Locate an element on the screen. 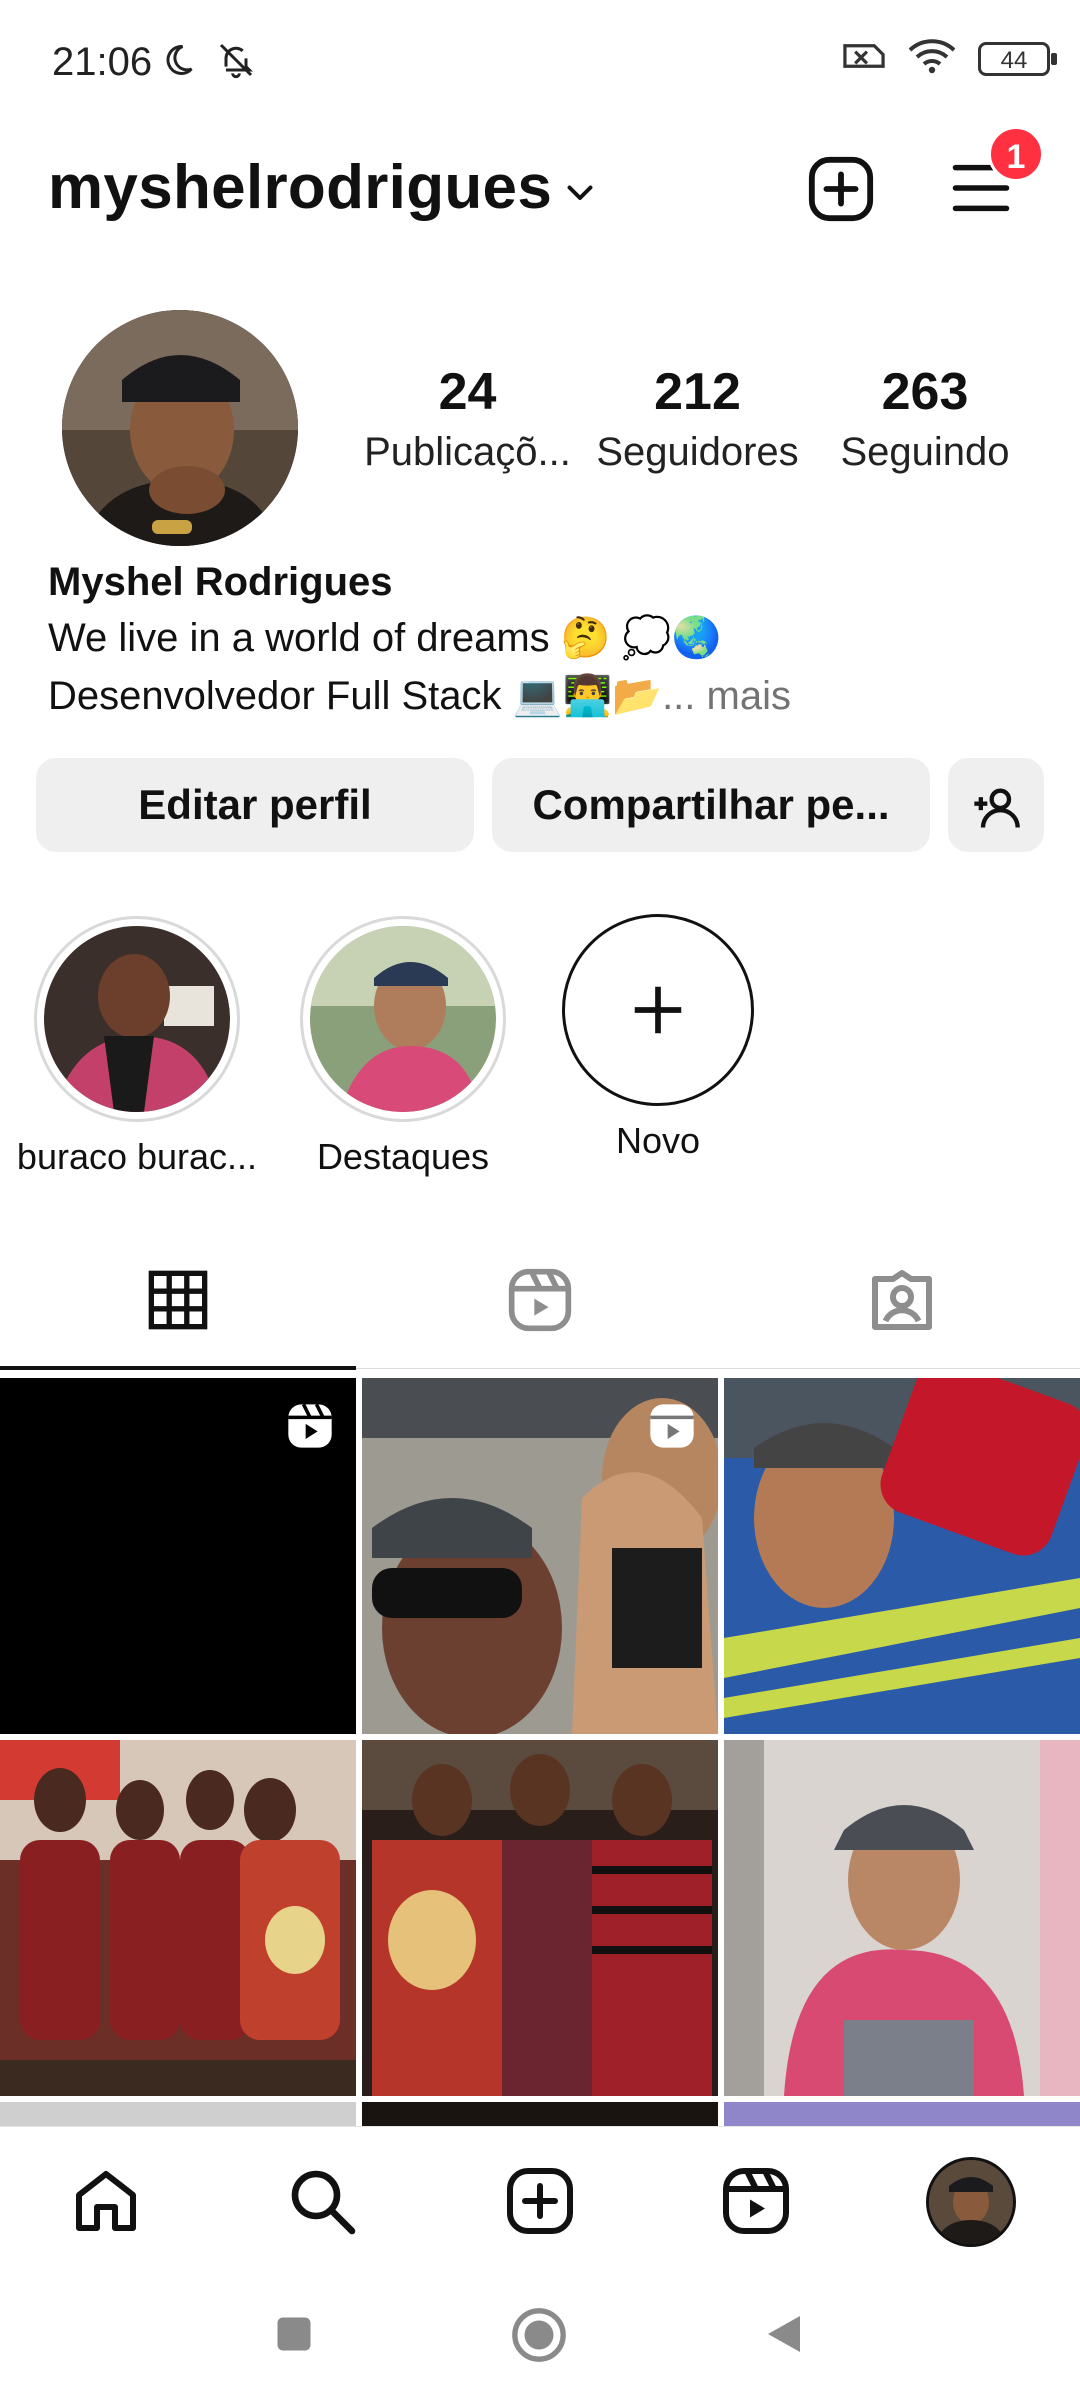 The width and height of the screenshot is (1080, 2400). bottom-navigation is located at coordinates (540, 2199).